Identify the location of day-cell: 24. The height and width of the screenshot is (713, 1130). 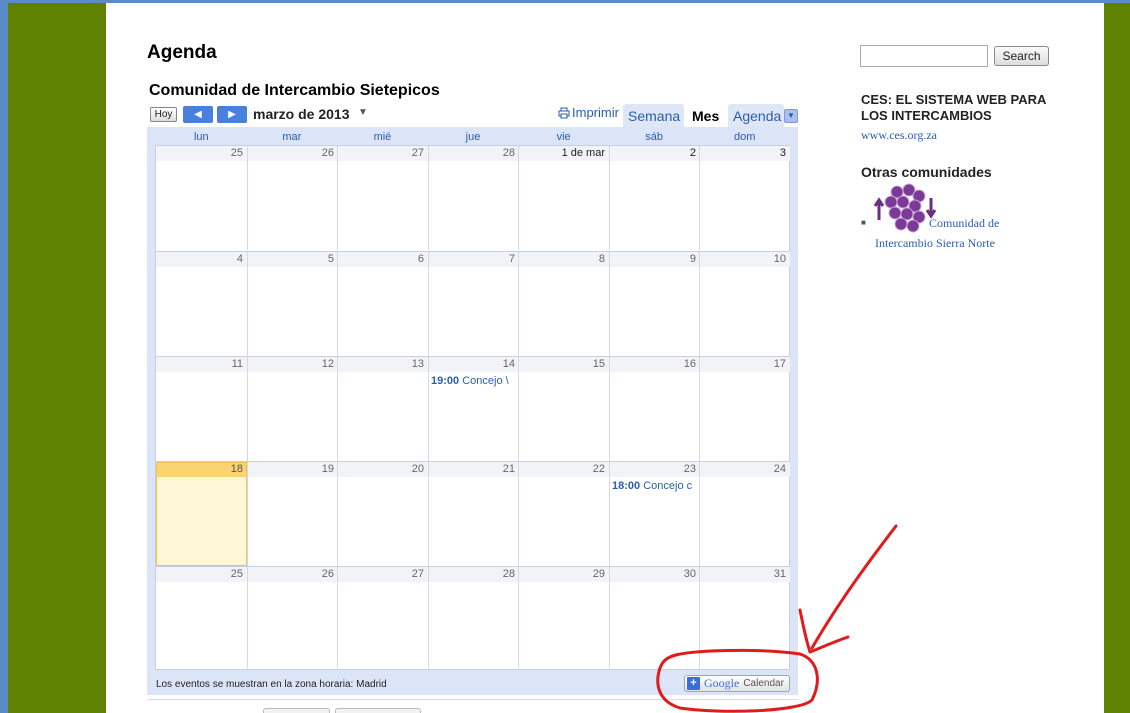
(744, 514).